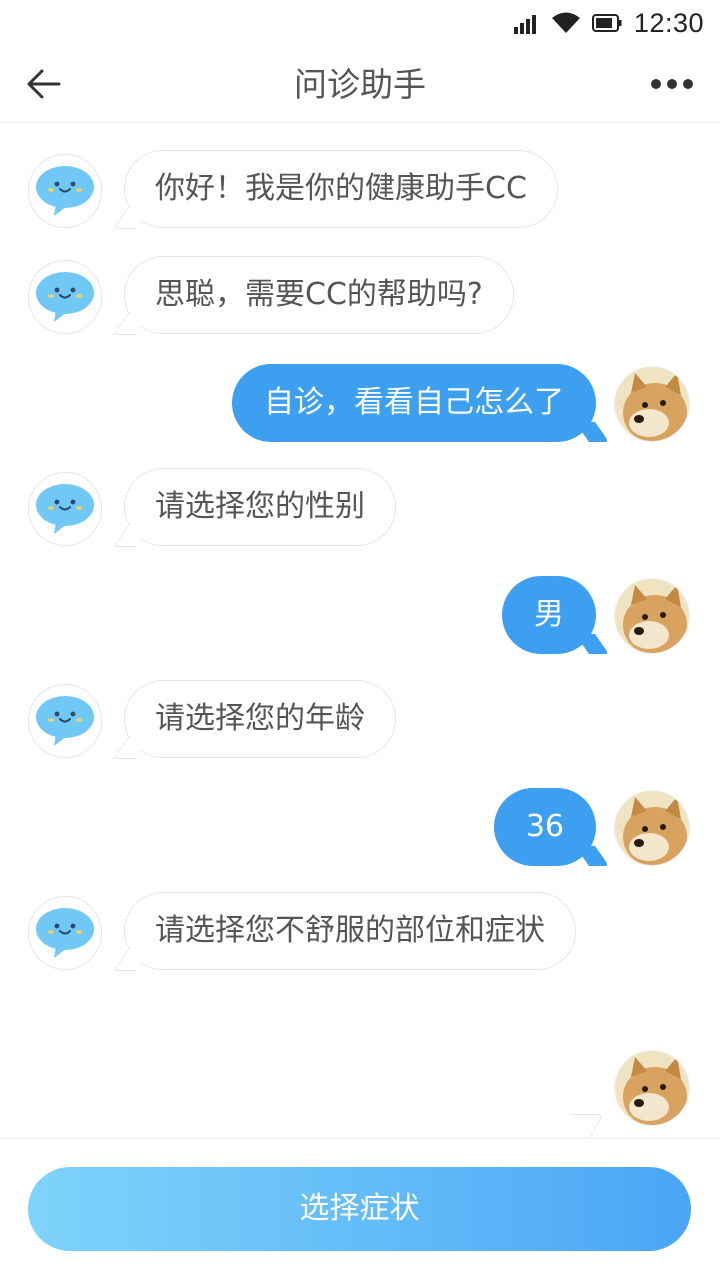 This screenshot has height=1281, width=720. I want to click on bot-message-bubble: 请选择您的性别, so click(260, 507).